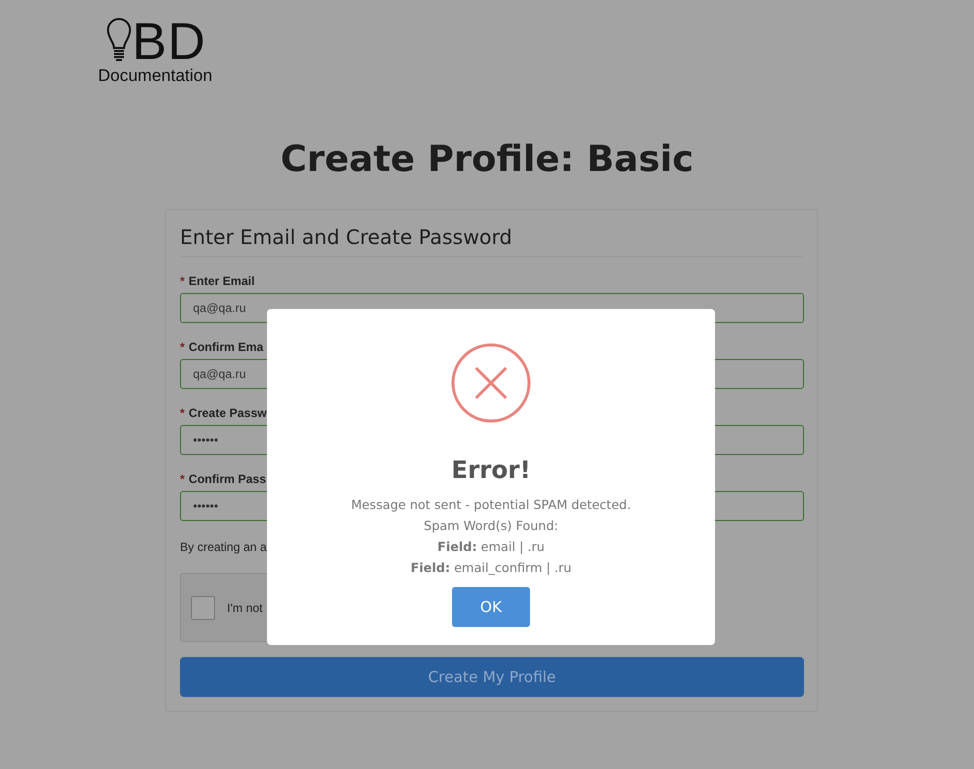 The width and height of the screenshot is (974, 769). What do you see at coordinates (221, 281) in the screenshot?
I see `field-label: Enter Email` at bounding box center [221, 281].